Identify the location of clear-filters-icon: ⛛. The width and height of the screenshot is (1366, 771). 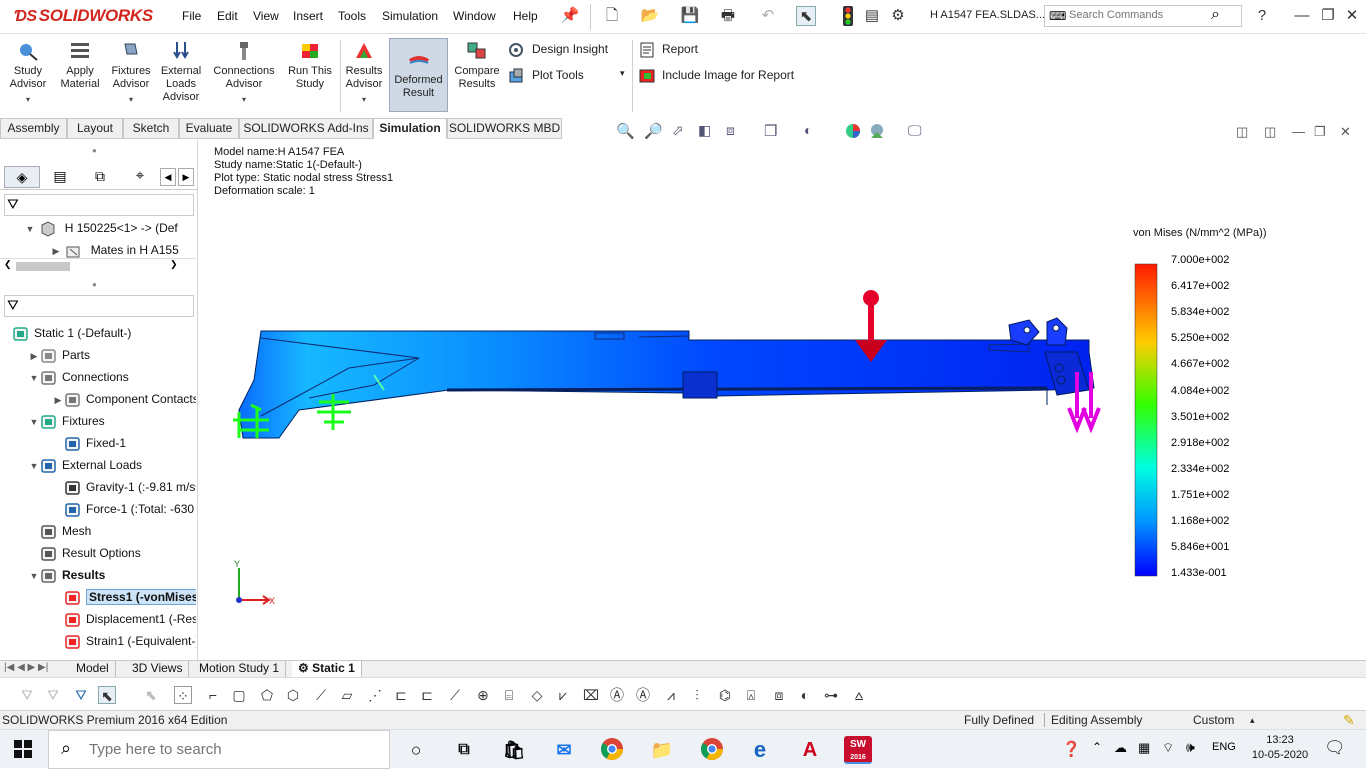
(53, 695).